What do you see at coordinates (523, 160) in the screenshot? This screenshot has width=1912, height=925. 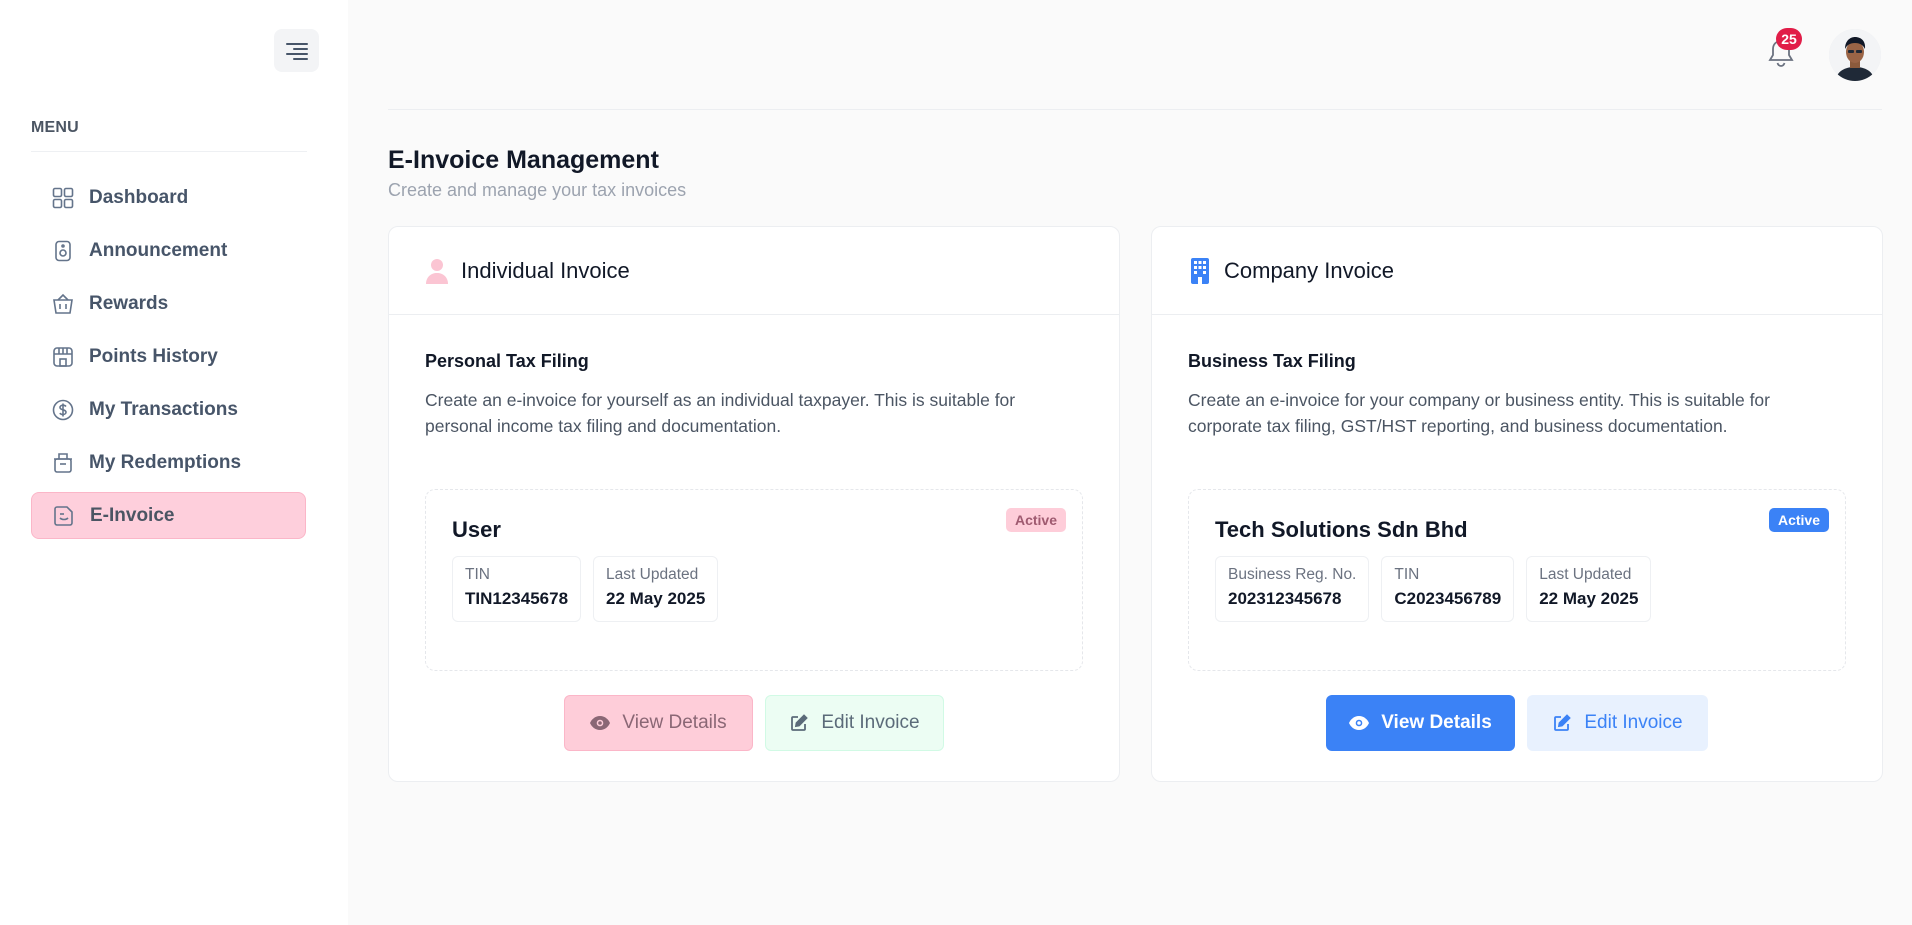 I see `page-title: E-Invoice Management` at bounding box center [523, 160].